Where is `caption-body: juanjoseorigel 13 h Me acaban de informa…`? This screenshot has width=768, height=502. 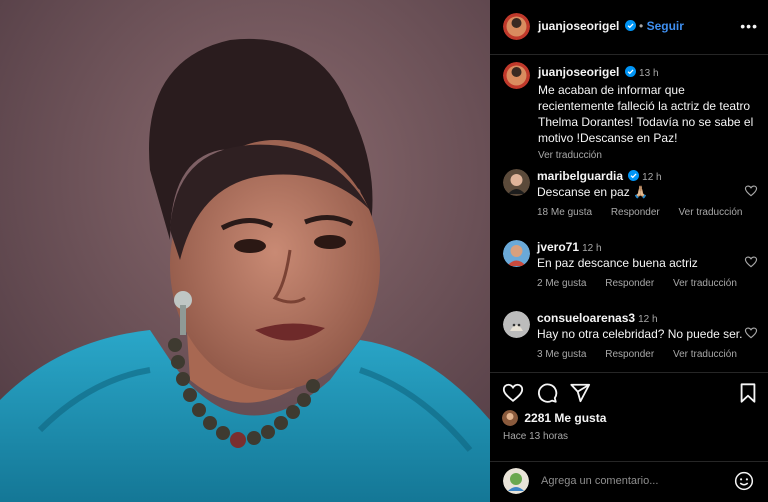
caption-body: juanjoseorigel 13 h Me acaban de informa… is located at coordinates (649, 114).